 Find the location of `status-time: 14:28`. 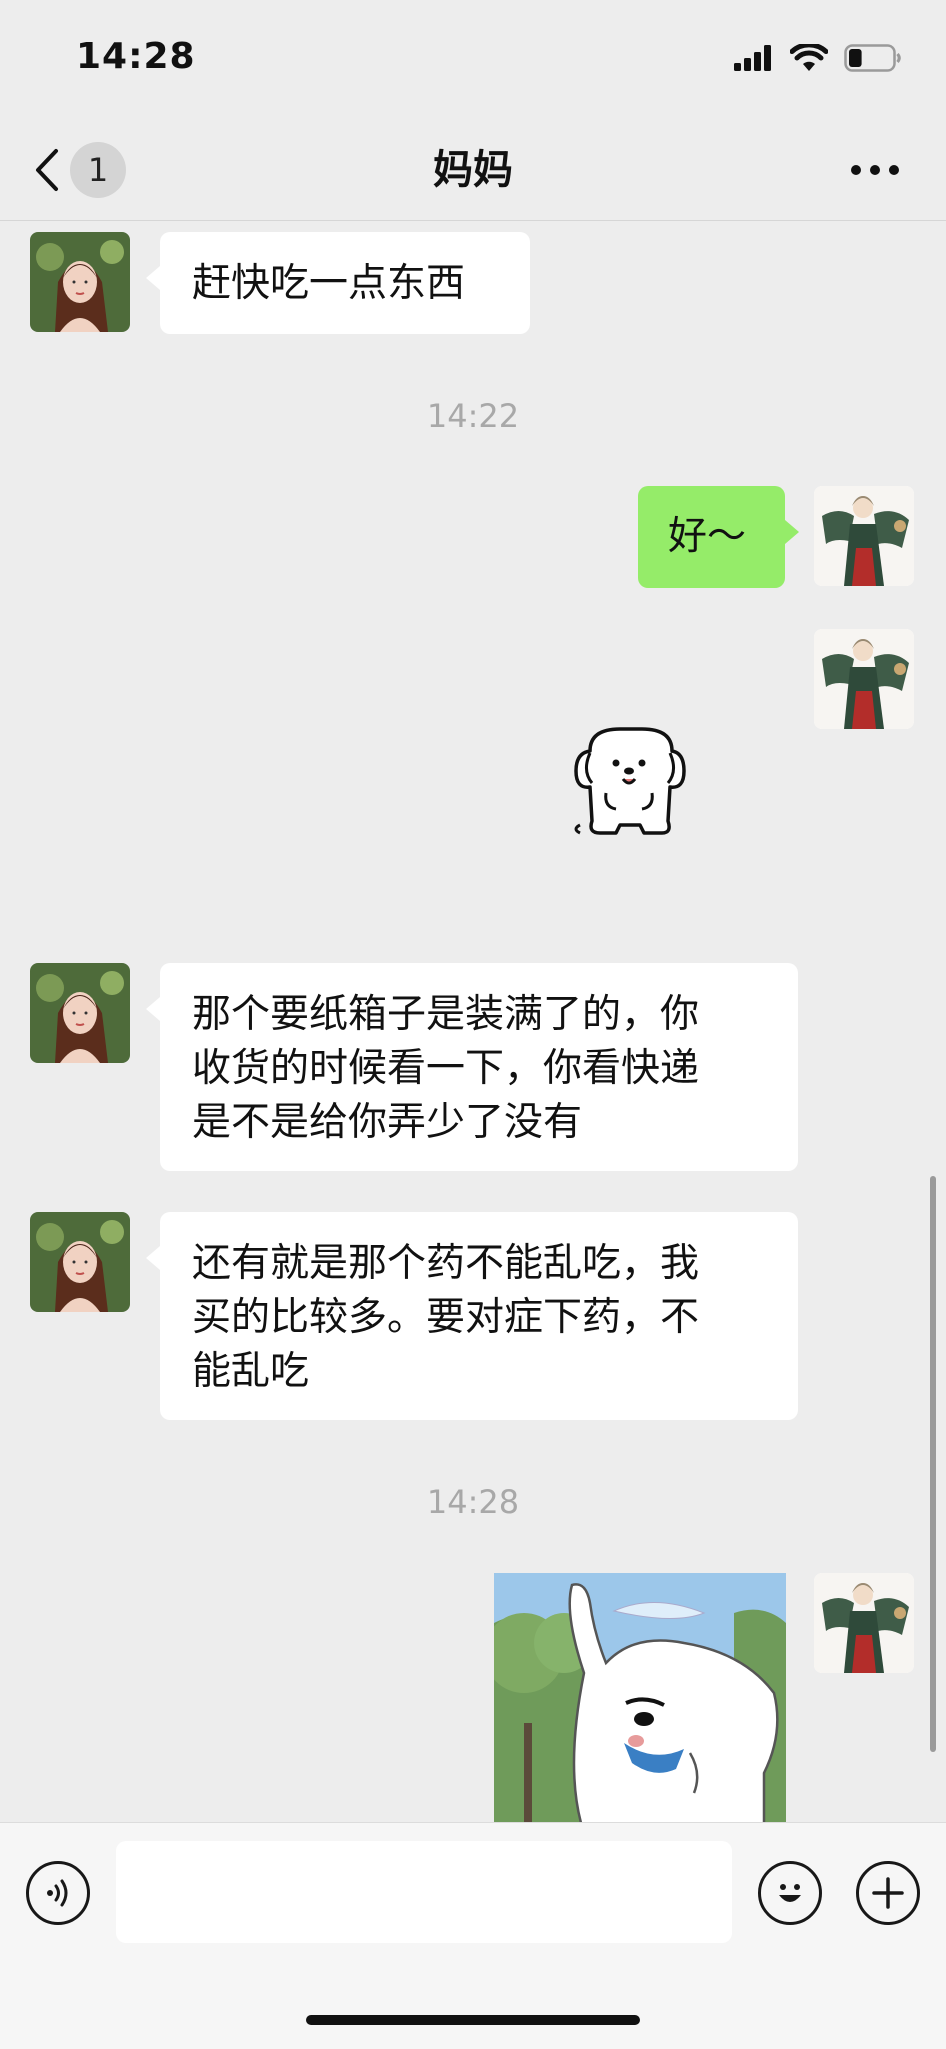

status-time: 14:28 is located at coordinates (136, 56).